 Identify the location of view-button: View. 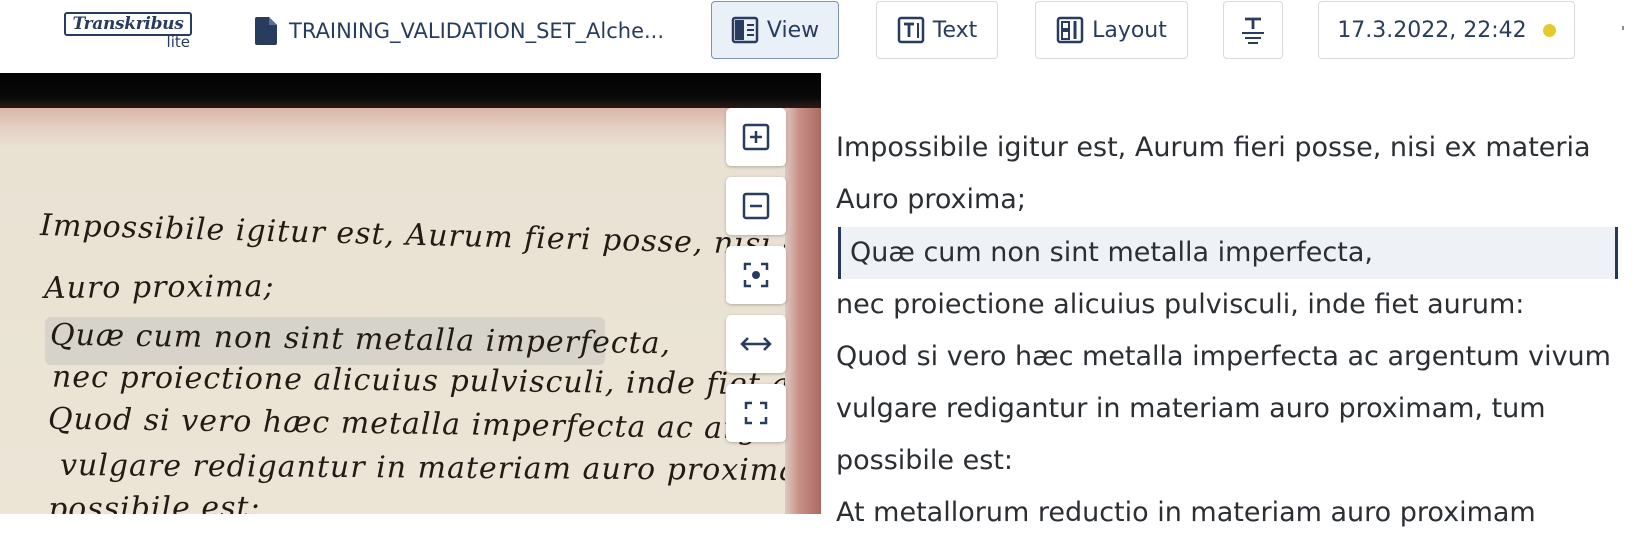
(775, 30).